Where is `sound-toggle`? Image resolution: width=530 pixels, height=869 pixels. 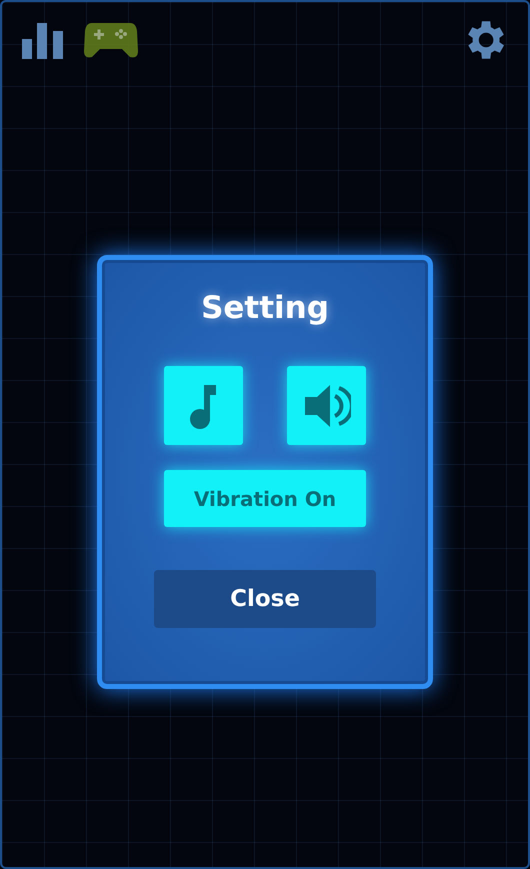 sound-toggle is located at coordinates (326, 405).